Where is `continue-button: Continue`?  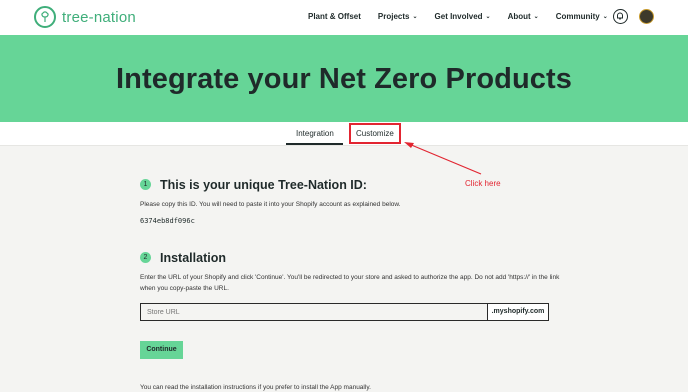
continue-button: Continue is located at coordinates (161, 350).